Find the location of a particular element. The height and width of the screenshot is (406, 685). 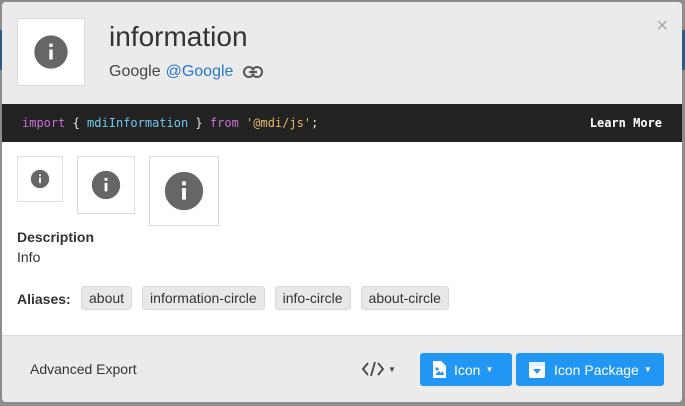

code-identifier: mdiInformation is located at coordinates (138, 123).